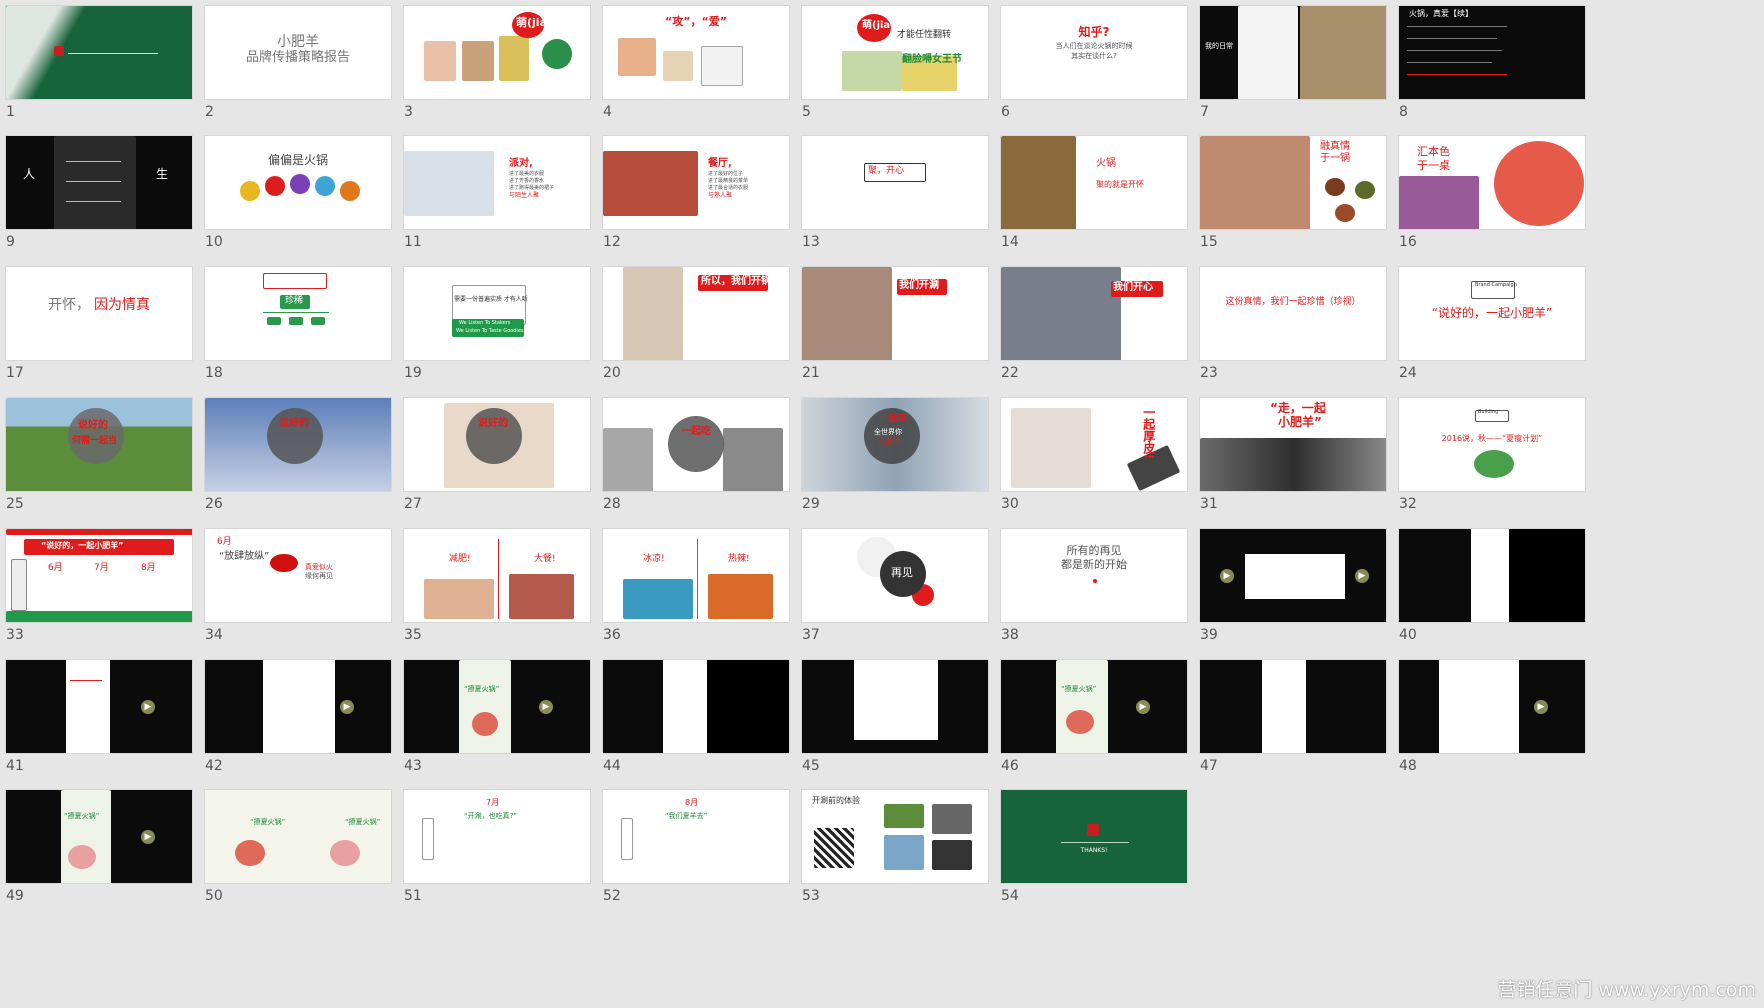 This screenshot has height=1008, width=1764. I want to click on slide-thumbnail-37: 再见 37, so click(895, 585).